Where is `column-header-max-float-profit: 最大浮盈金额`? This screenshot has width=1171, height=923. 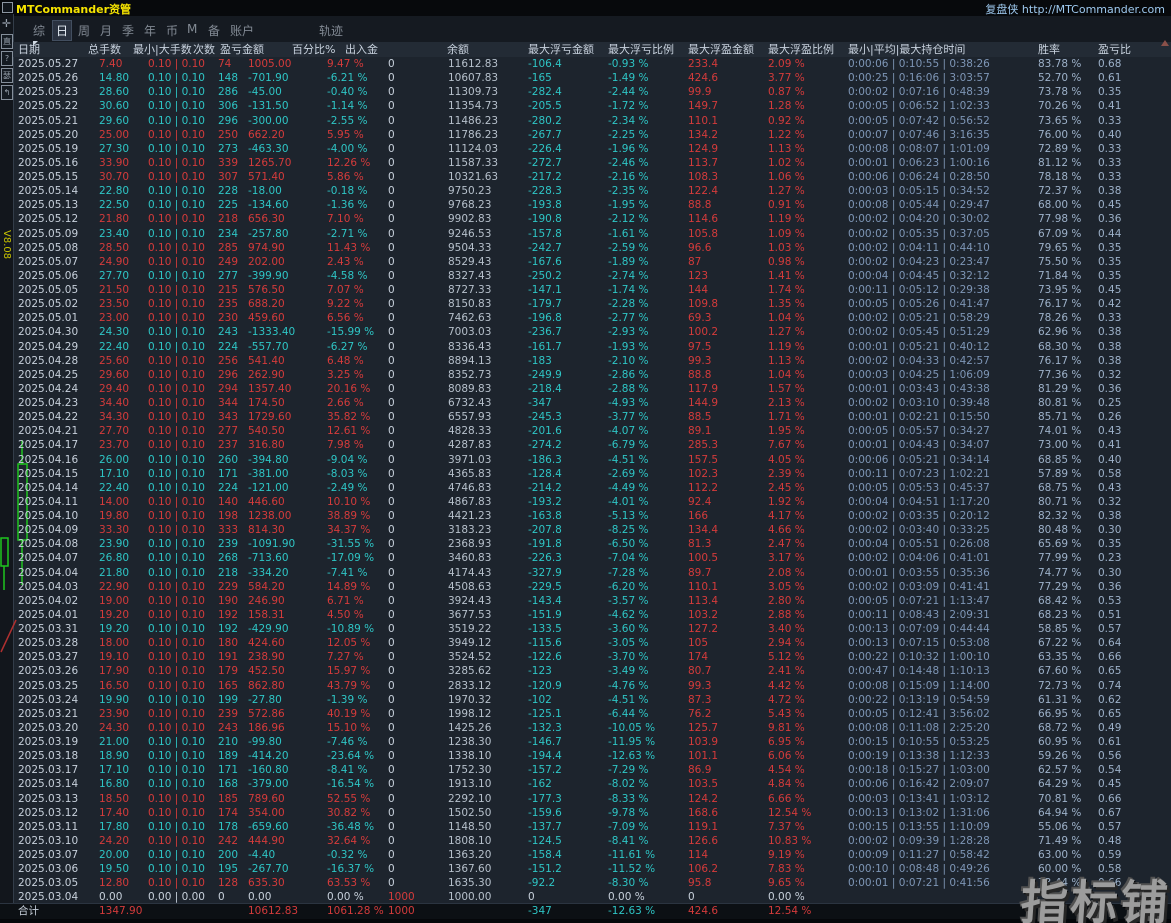 column-header-max-float-profit: 最大浮盈金额 is located at coordinates (721, 49).